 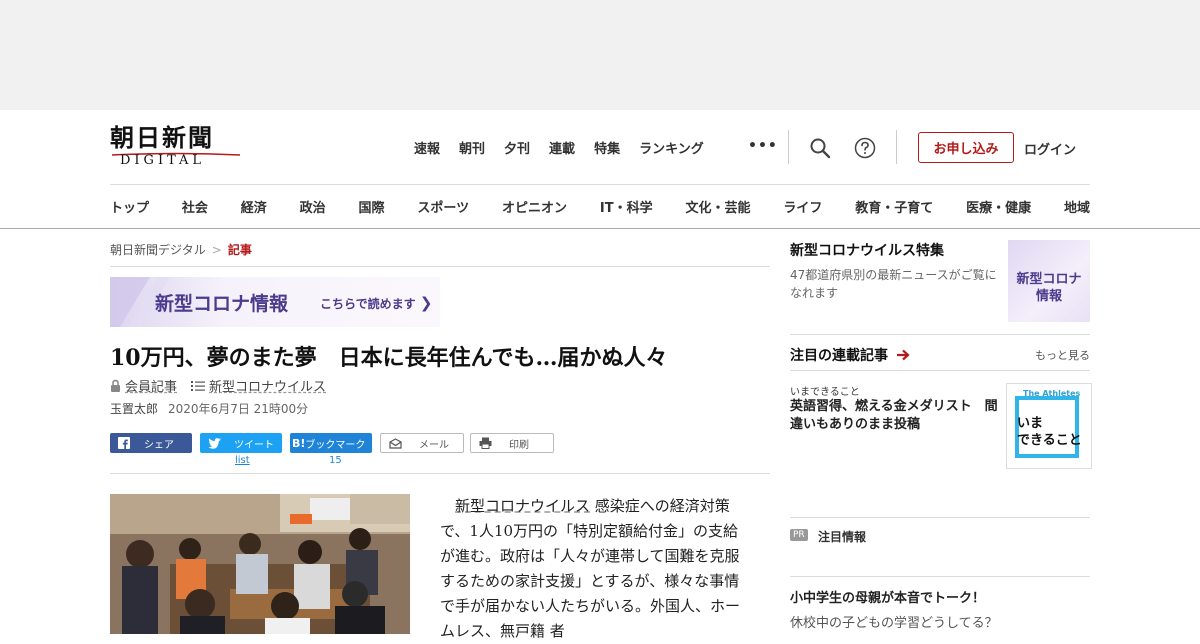 I want to click on member-article-label: 会員記事, so click(x=151, y=385).